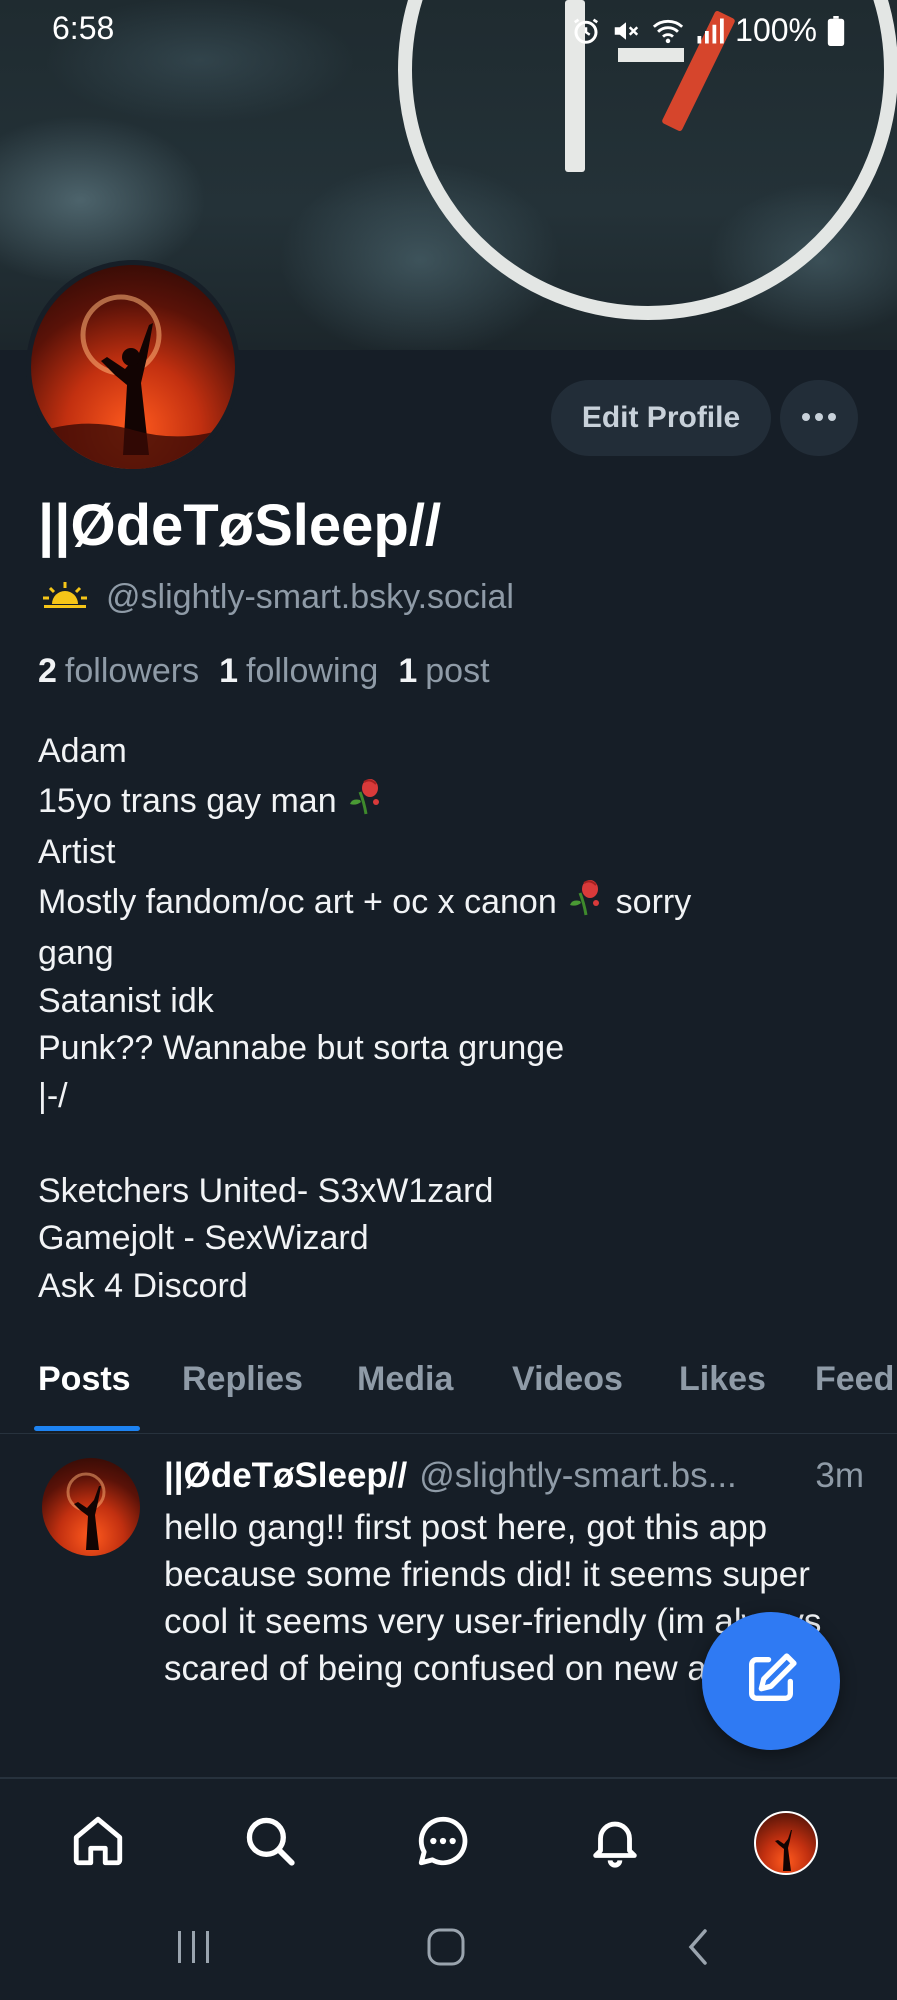  What do you see at coordinates (203, 1238) in the screenshot?
I see `bio-line: Gamejolt - SexWizard` at bounding box center [203, 1238].